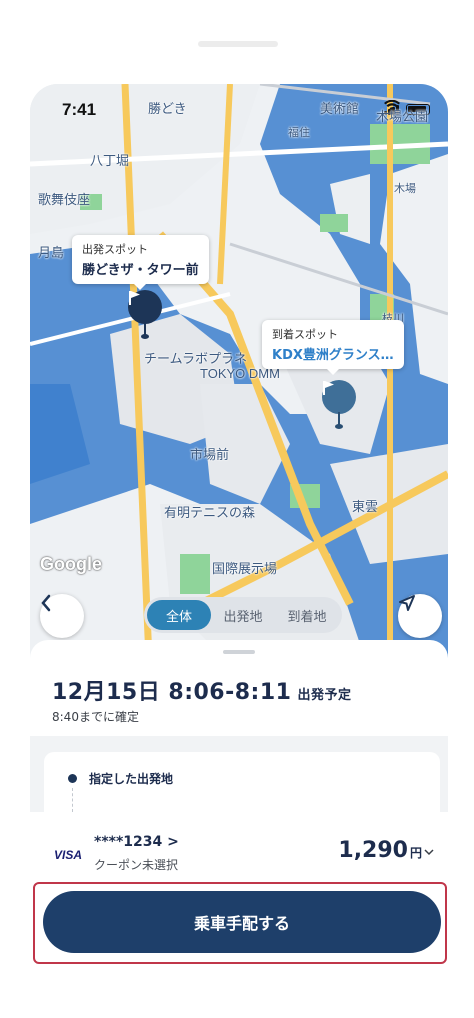 Image resolution: width=474 pixels, height=1018 pixels. Describe the element at coordinates (79, 109) in the screenshot. I see `status-time: 7:41` at that location.